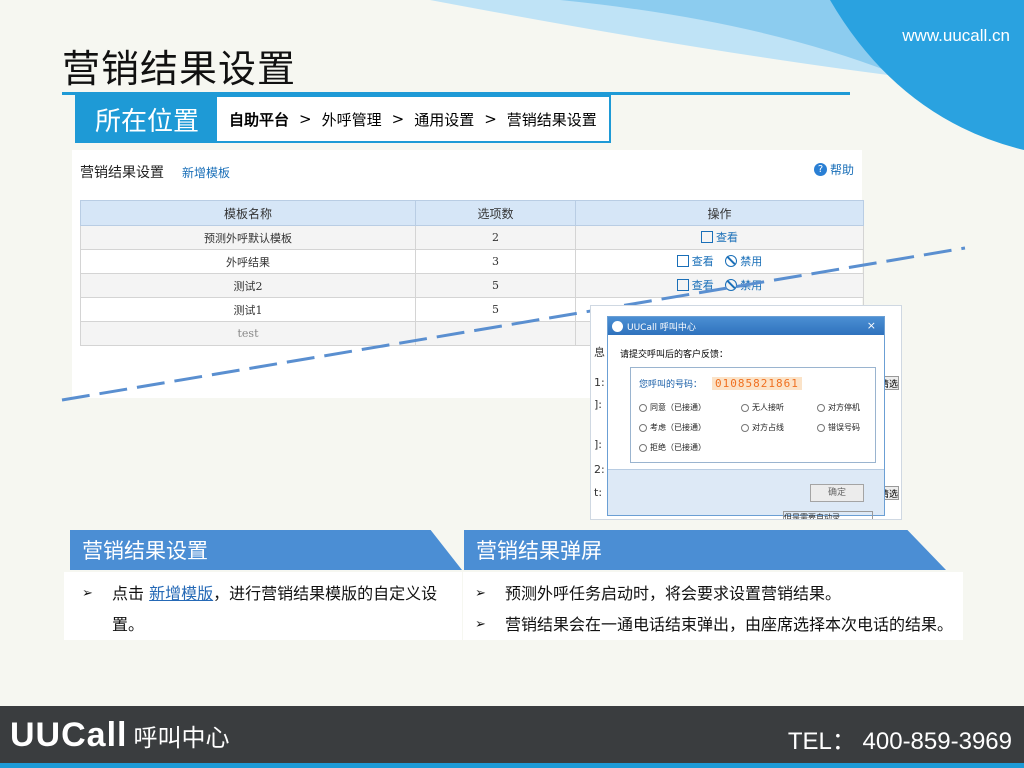  I want to click on template-name: 测试2, so click(248, 285).